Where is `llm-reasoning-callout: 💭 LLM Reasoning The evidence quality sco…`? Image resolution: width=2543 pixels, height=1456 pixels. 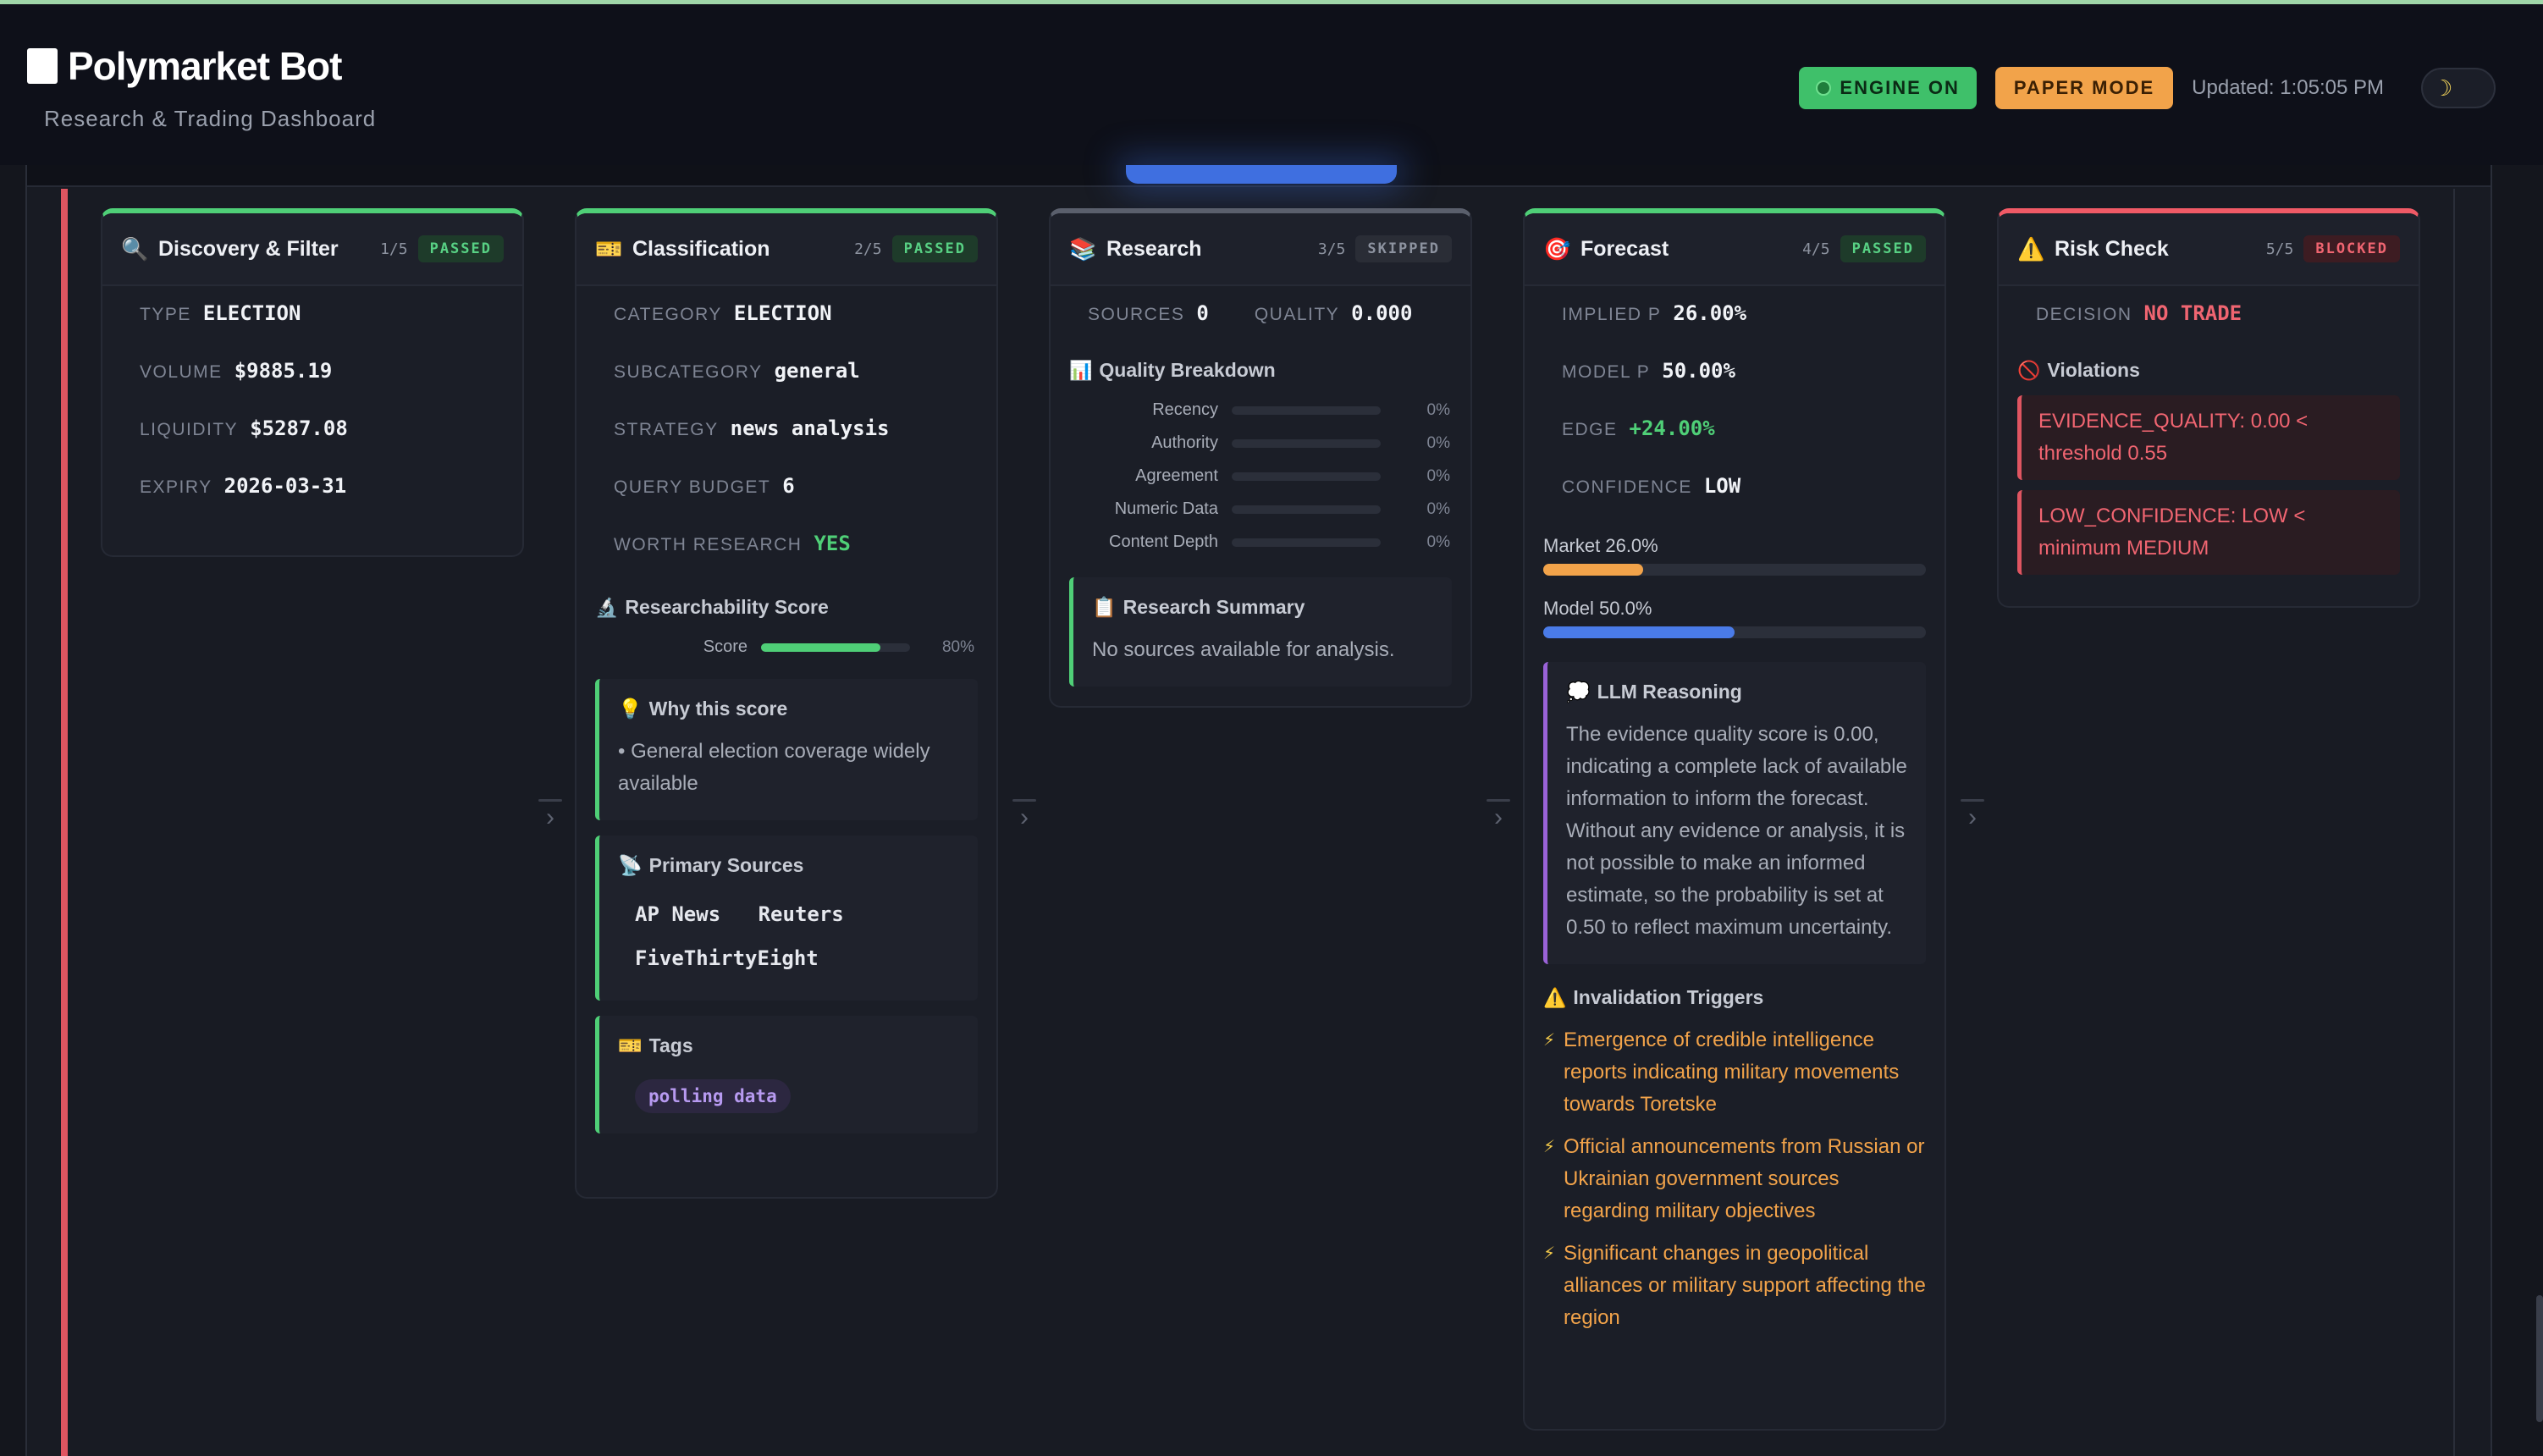 llm-reasoning-callout: 💭 LLM Reasoning The evidence quality sco… is located at coordinates (1734, 813).